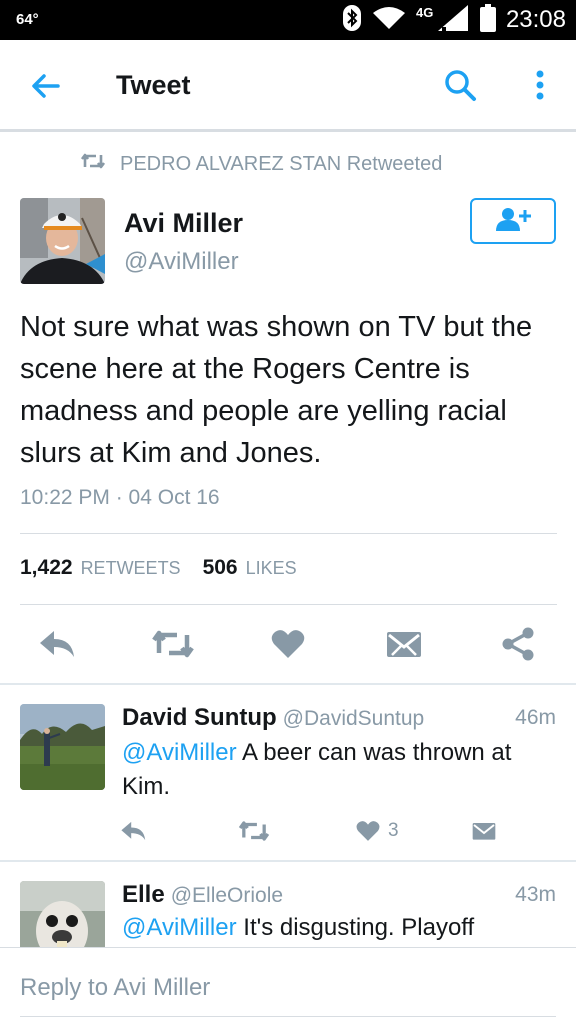 The image size is (576, 1024). Describe the element at coordinates (535, 894) in the screenshot. I see `reply-time: 43m` at that location.